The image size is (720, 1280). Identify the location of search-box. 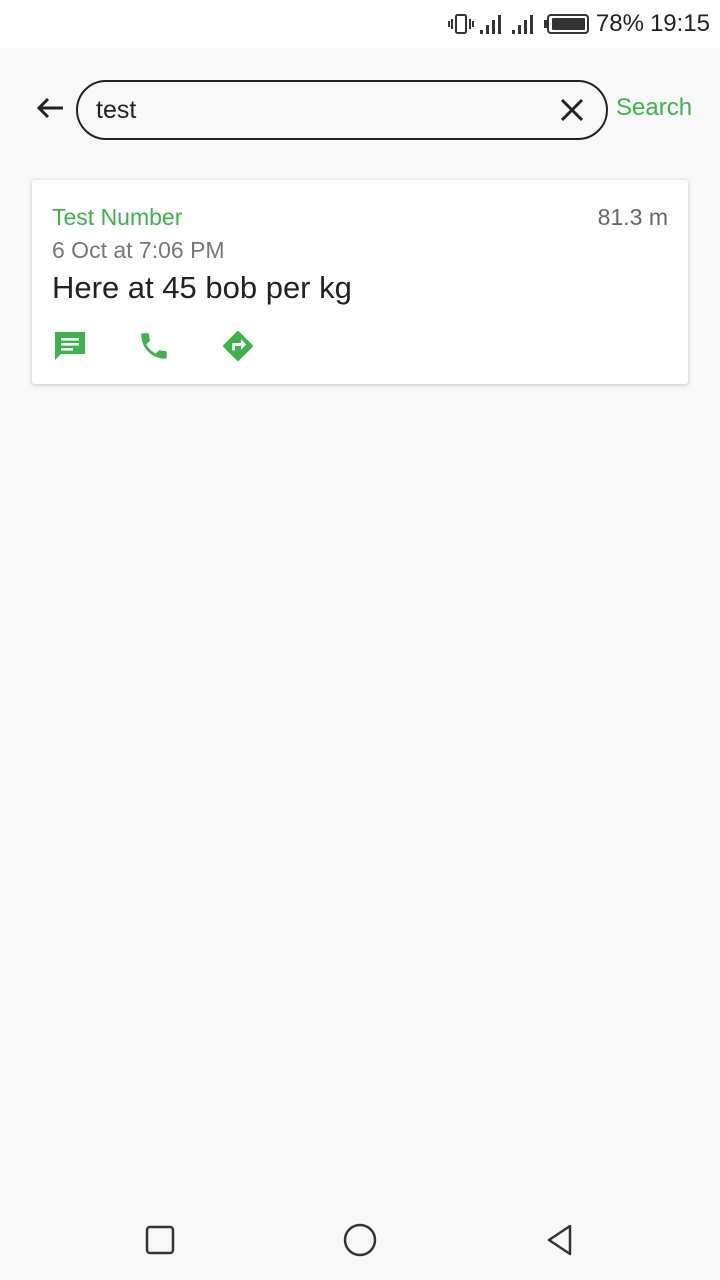
(342, 110).